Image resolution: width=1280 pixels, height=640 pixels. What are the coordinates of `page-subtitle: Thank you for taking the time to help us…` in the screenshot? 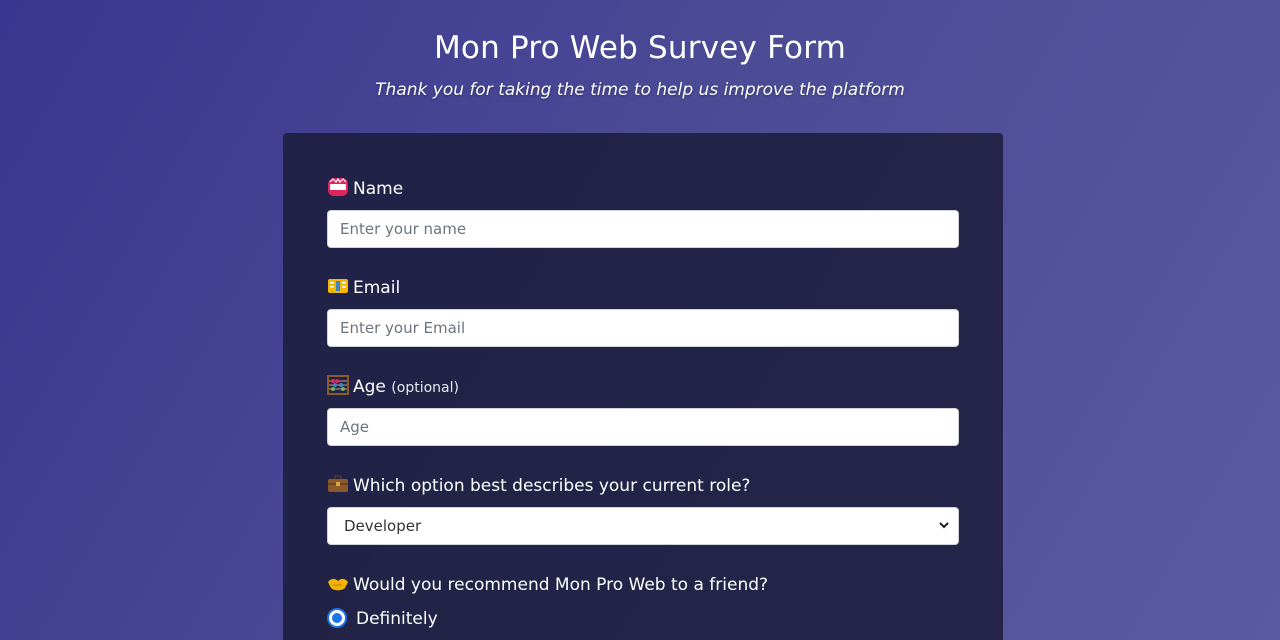 It's located at (640, 90).